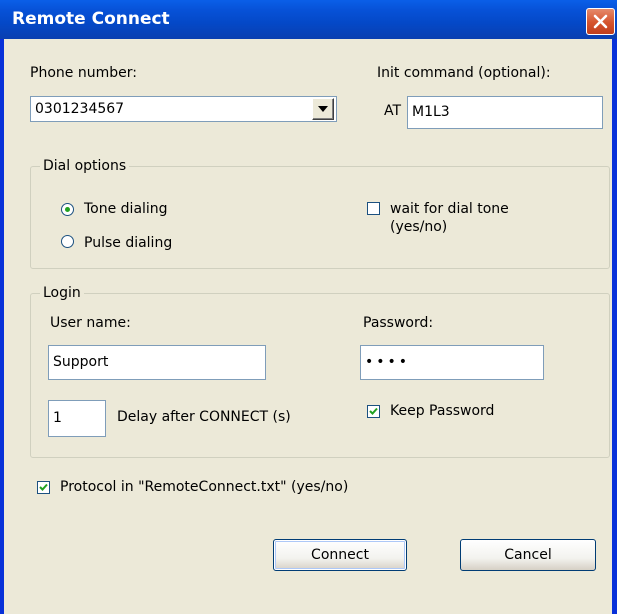 The height and width of the screenshot is (614, 617). What do you see at coordinates (85, 166) in the screenshot?
I see `dial-options-title: Dial options` at bounding box center [85, 166].